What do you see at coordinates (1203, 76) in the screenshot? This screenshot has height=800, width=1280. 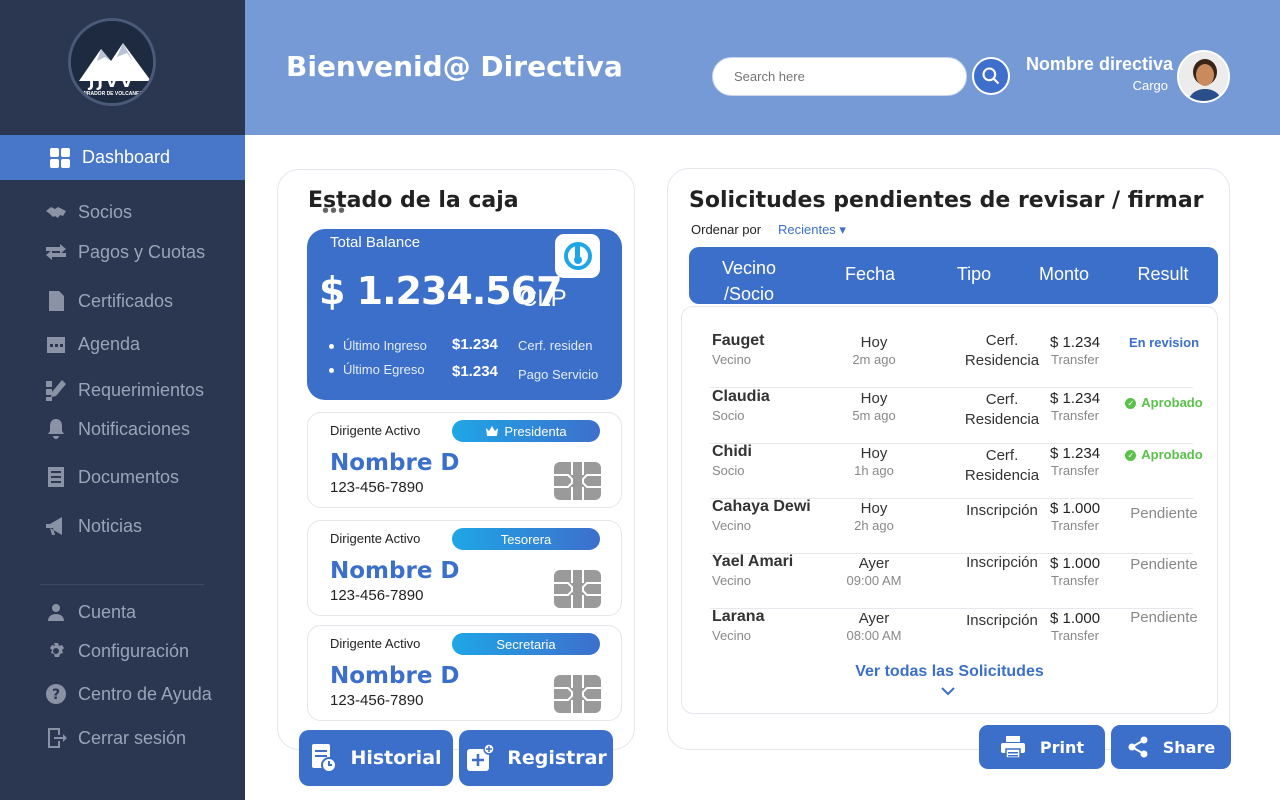 I see `avatar` at bounding box center [1203, 76].